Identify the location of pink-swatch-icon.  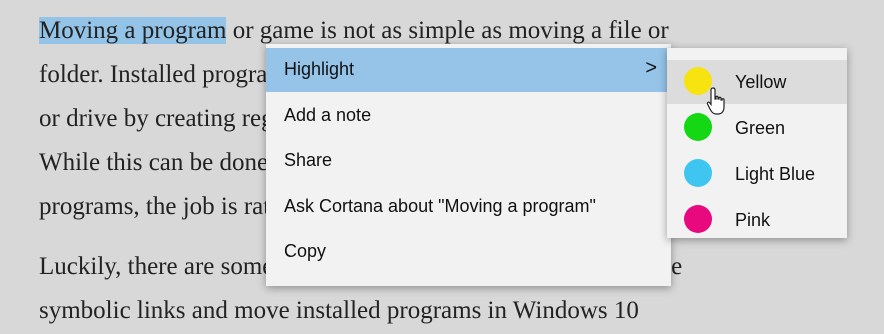
(698, 219).